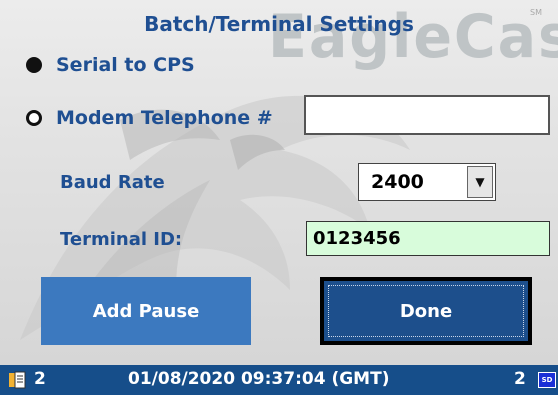 The width and height of the screenshot is (558, 395). Describe the element at coordinates (279, 24) in the screenshot. I see `page-title: Batch/Terminal Settings` at that location.